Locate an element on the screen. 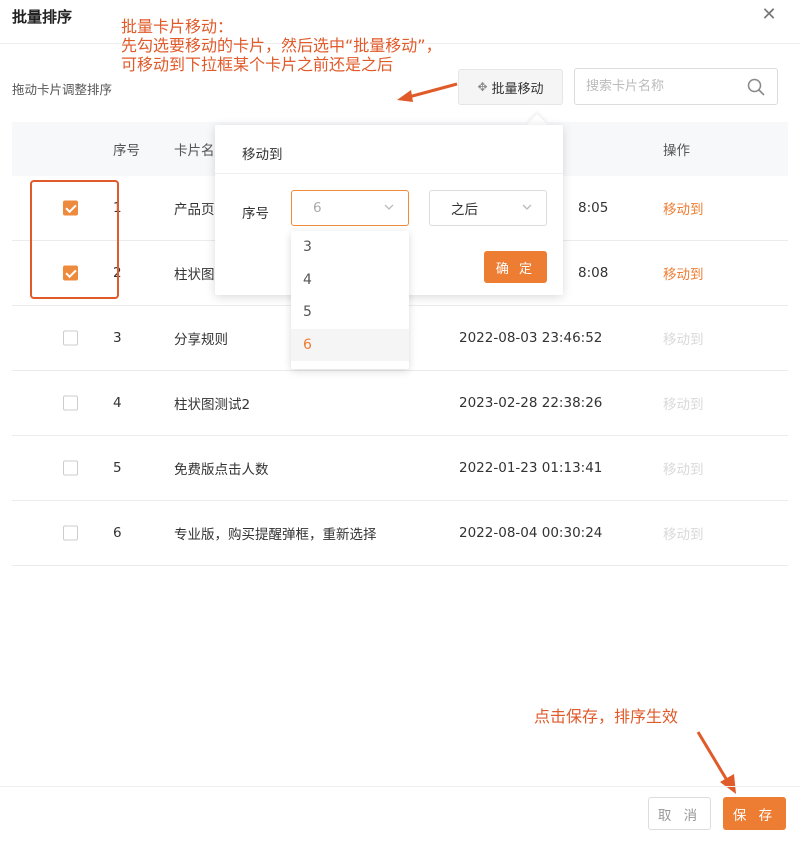 This screenshot has width=800, height=843. annotation-line: 先勾选要移动的卡片，然后选中“批量移动”， is located at coordinates (281, 45).